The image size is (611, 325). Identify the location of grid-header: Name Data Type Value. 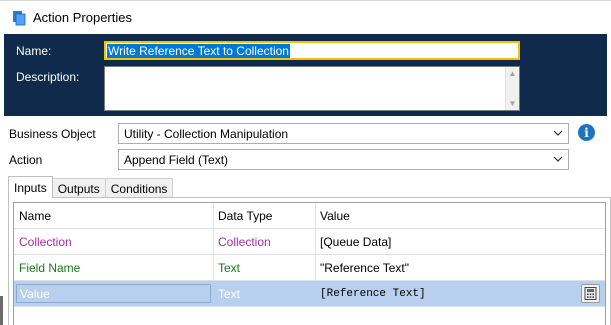
(309, 216).